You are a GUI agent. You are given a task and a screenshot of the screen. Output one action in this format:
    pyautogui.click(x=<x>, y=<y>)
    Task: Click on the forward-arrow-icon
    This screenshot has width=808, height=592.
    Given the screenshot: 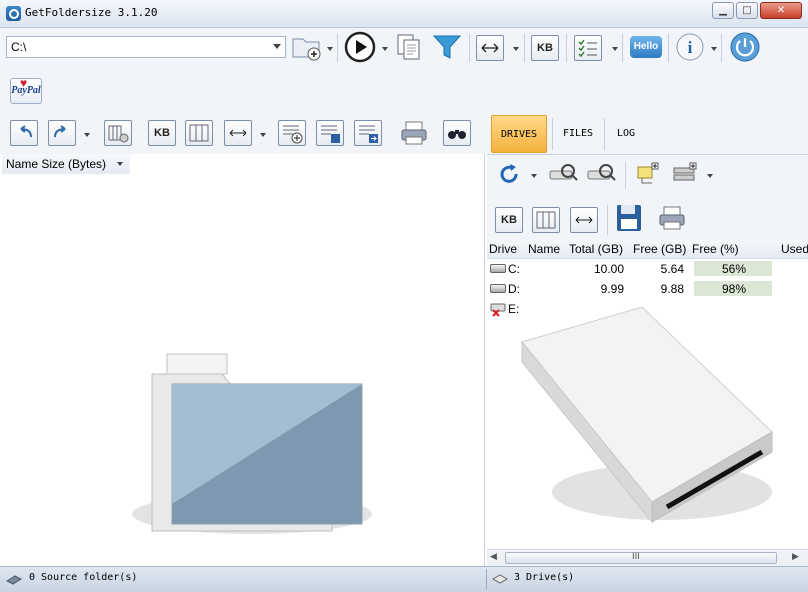 What is the action you would take?
    pyautogui.click(x=60, y=131)
    